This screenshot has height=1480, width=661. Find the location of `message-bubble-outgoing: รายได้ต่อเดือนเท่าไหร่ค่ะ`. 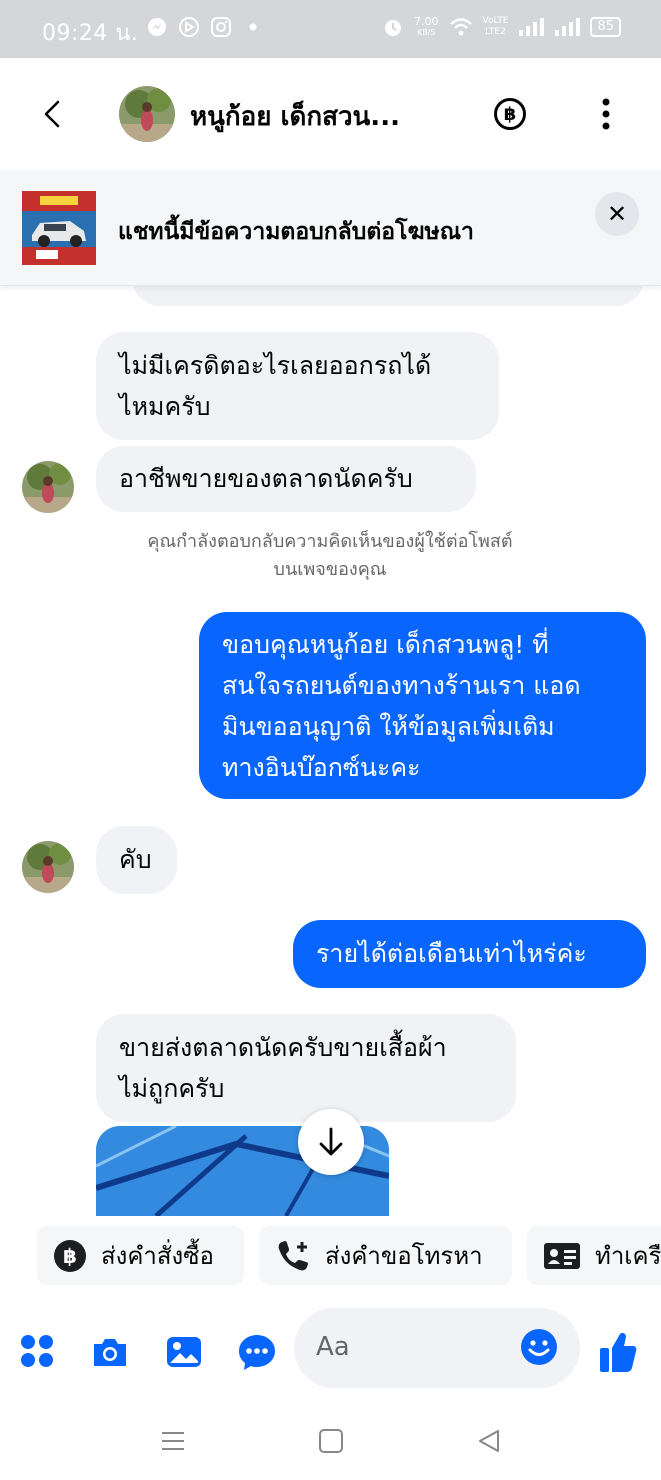

message-bubble-outgoing: รายได้ต่อเดือนเท่าไหร่ค่ะ is located at coordinates (469, 954).